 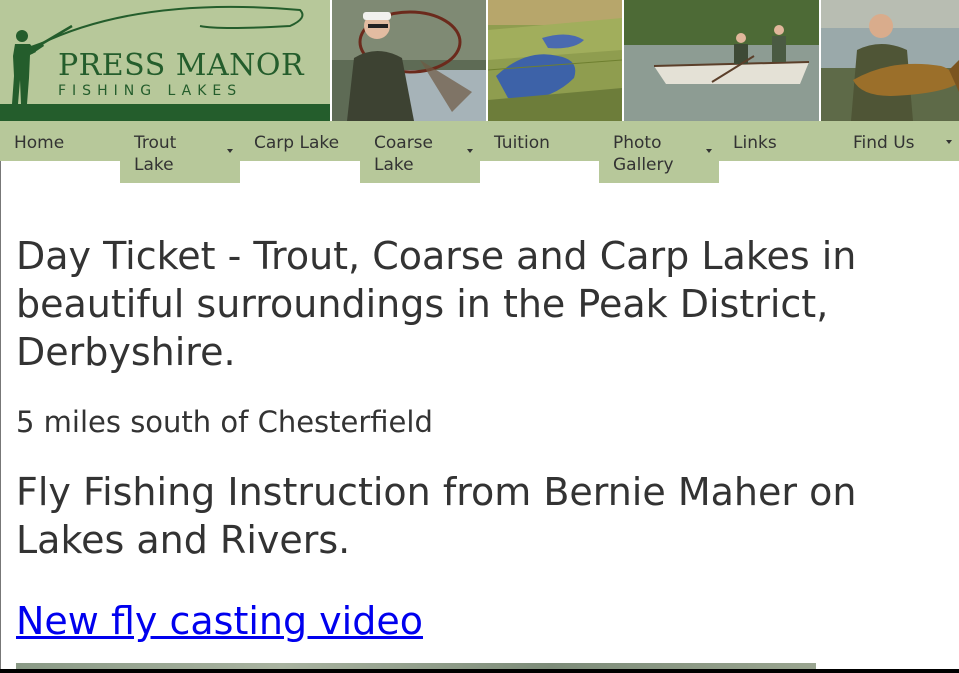 What do you see at coordinates (522, 143) in the screenshot?
I see `nav-item-label: Tuition` at bounding box center [522, 143].